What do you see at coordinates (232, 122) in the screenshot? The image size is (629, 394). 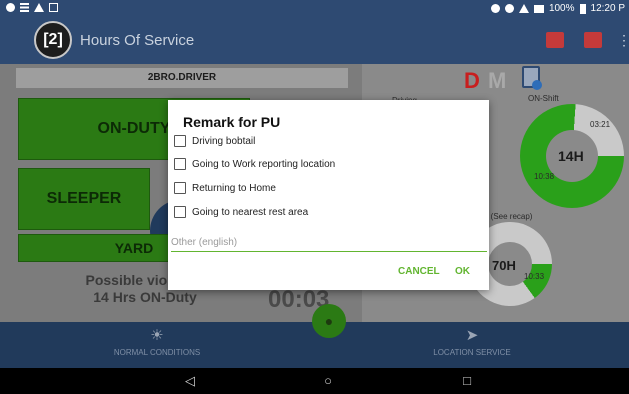 I see `dialog-title: Remark for PU` at bounding box center [232, 122].